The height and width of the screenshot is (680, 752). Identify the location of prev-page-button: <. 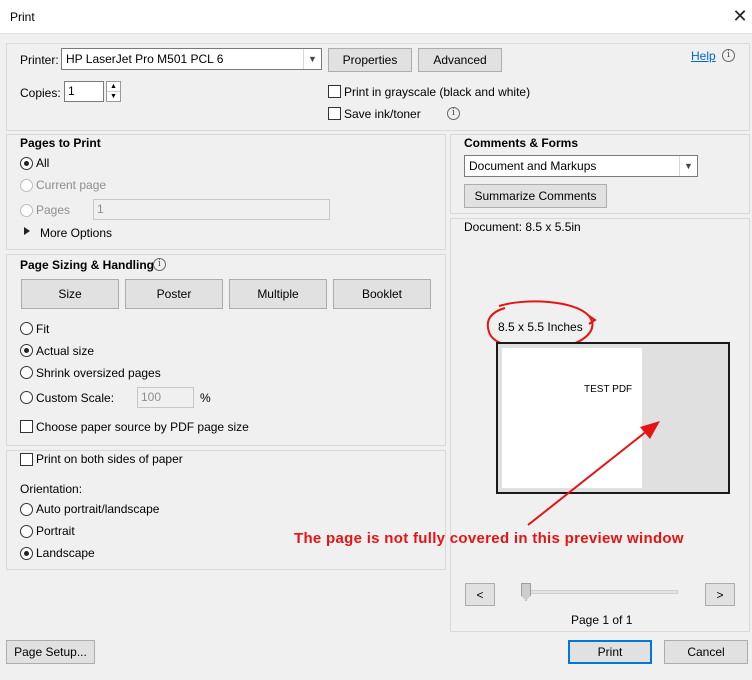
(480, 594).